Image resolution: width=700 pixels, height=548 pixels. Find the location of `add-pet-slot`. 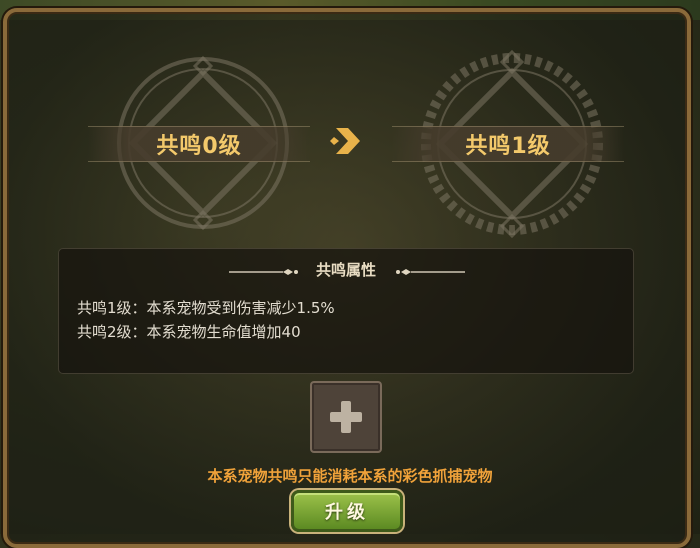

add-pet-slot is located at coordinates (346, 417).